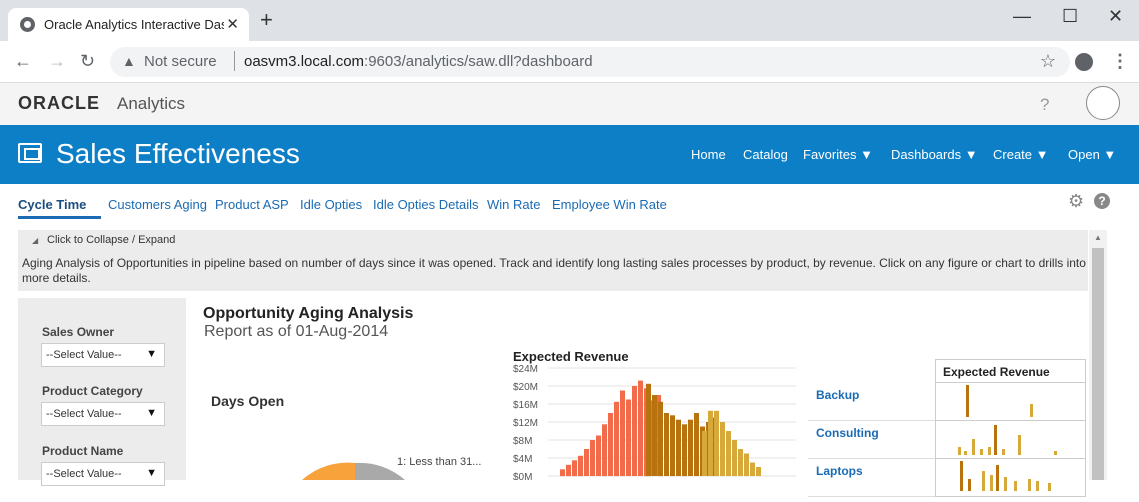  Describe the element at coordinates (1048, 61) in the screenshot. I see `bookmark-star-icon: ☆` at that location.